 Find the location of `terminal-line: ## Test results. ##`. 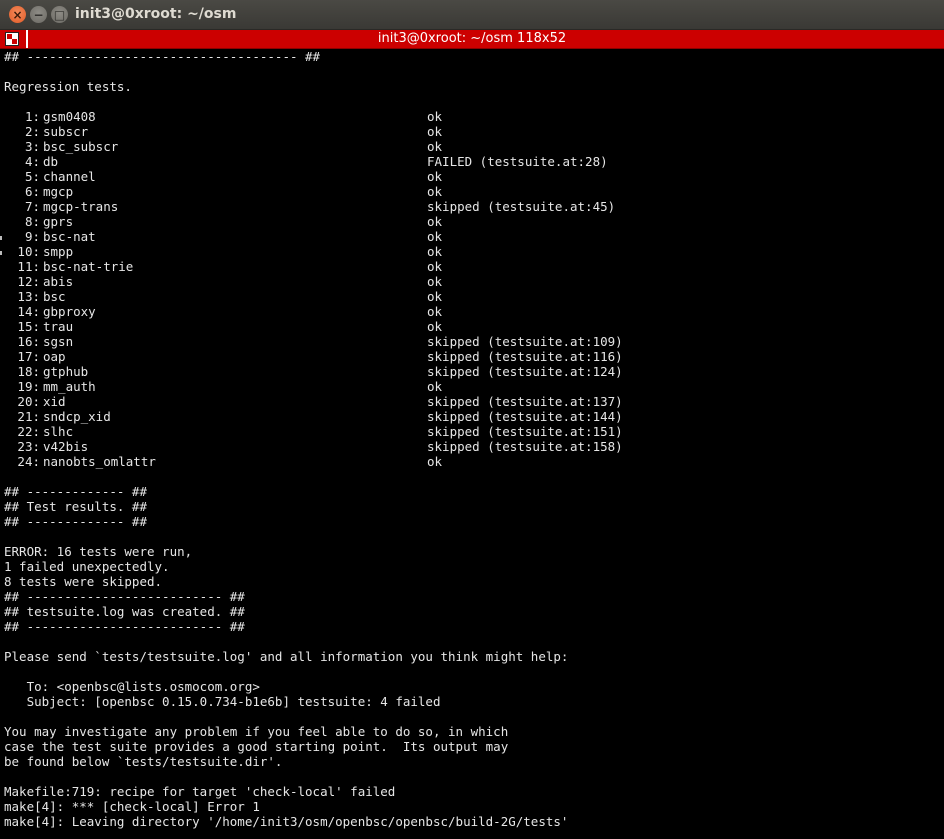

terminal-line: ## Test results. ## is located at coordinates (75, 506).